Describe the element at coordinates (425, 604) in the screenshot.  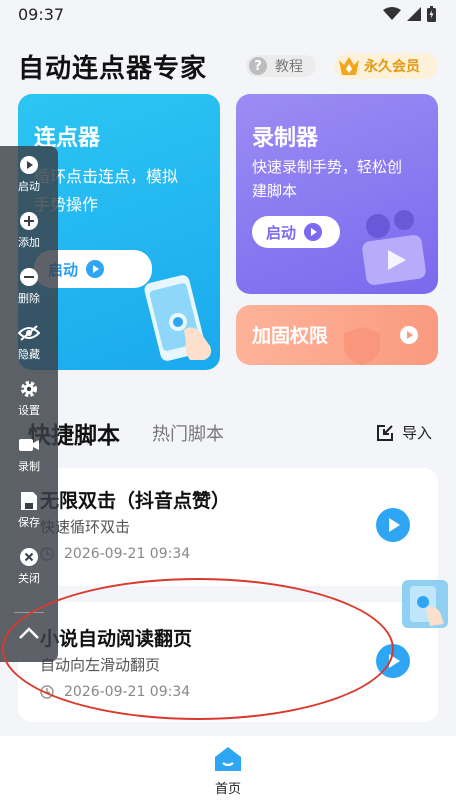
I see `floating-clicker-widget` at that location.